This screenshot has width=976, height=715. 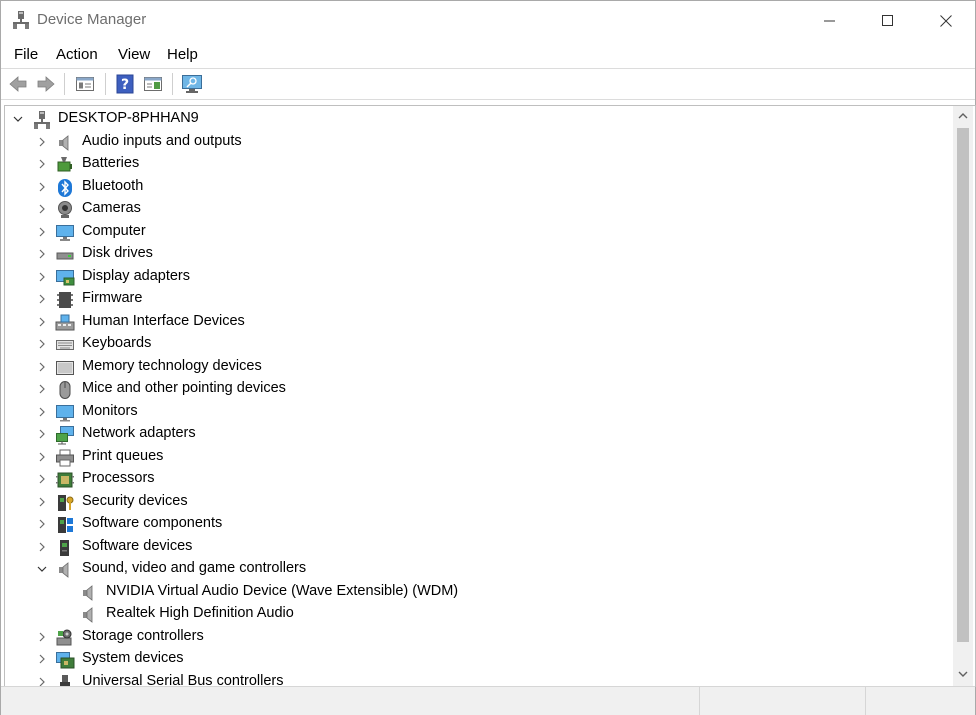 What do you see at coordinates (77, 54) in the screenshot?
I see `menu-action: Action` at bounding box center [77, 54].